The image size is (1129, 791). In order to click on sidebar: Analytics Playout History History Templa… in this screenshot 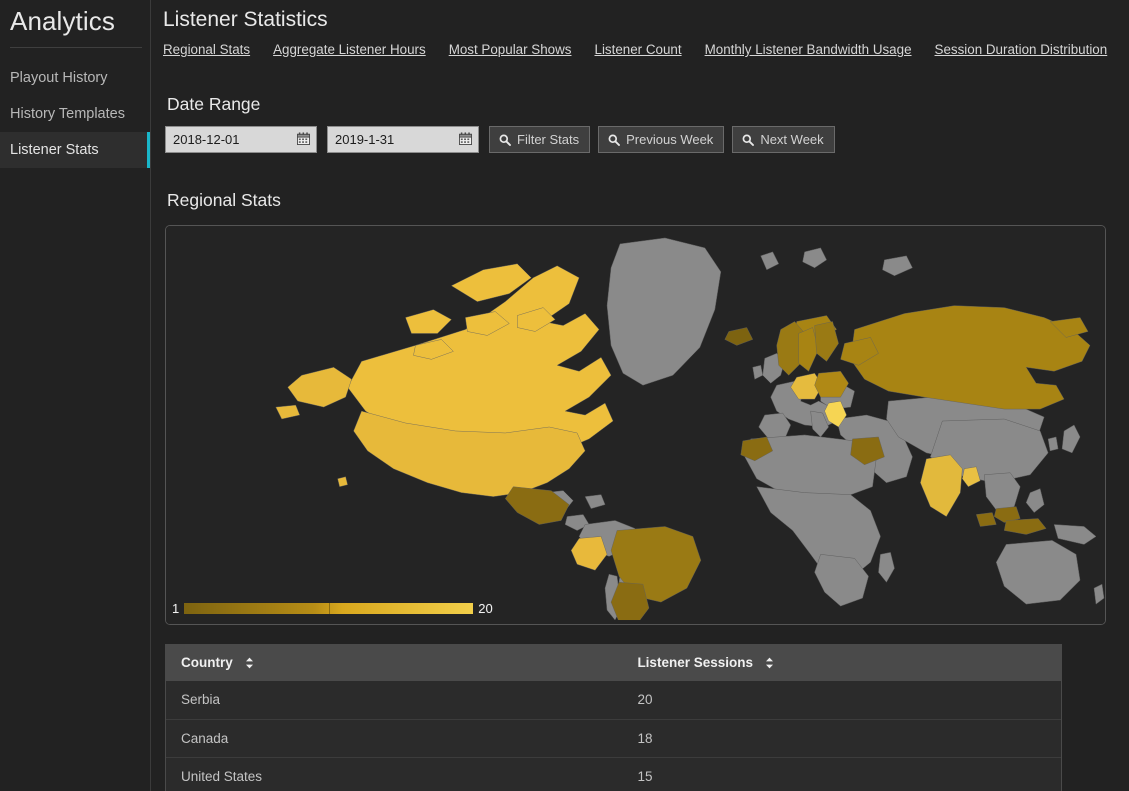, I will do `click(75, 395)`.